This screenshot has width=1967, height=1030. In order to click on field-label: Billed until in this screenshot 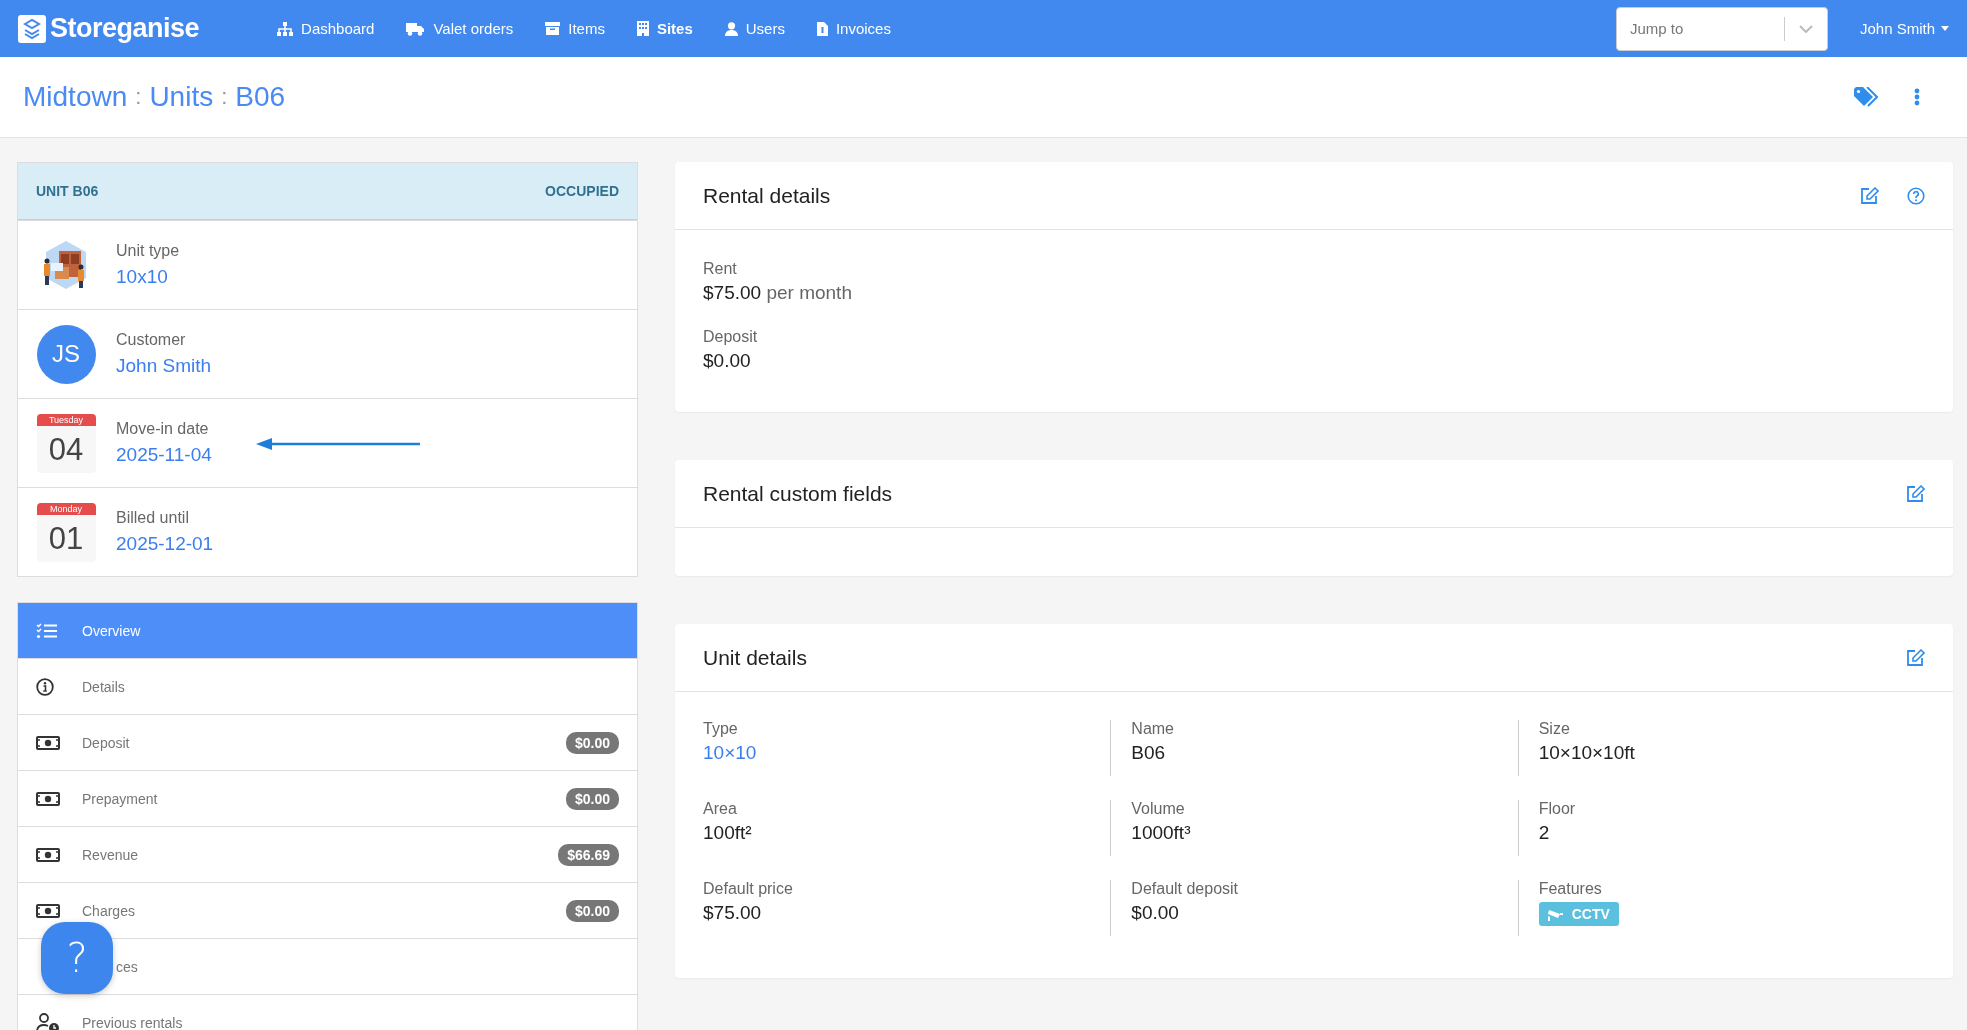, I will do `click(153, 518)`.